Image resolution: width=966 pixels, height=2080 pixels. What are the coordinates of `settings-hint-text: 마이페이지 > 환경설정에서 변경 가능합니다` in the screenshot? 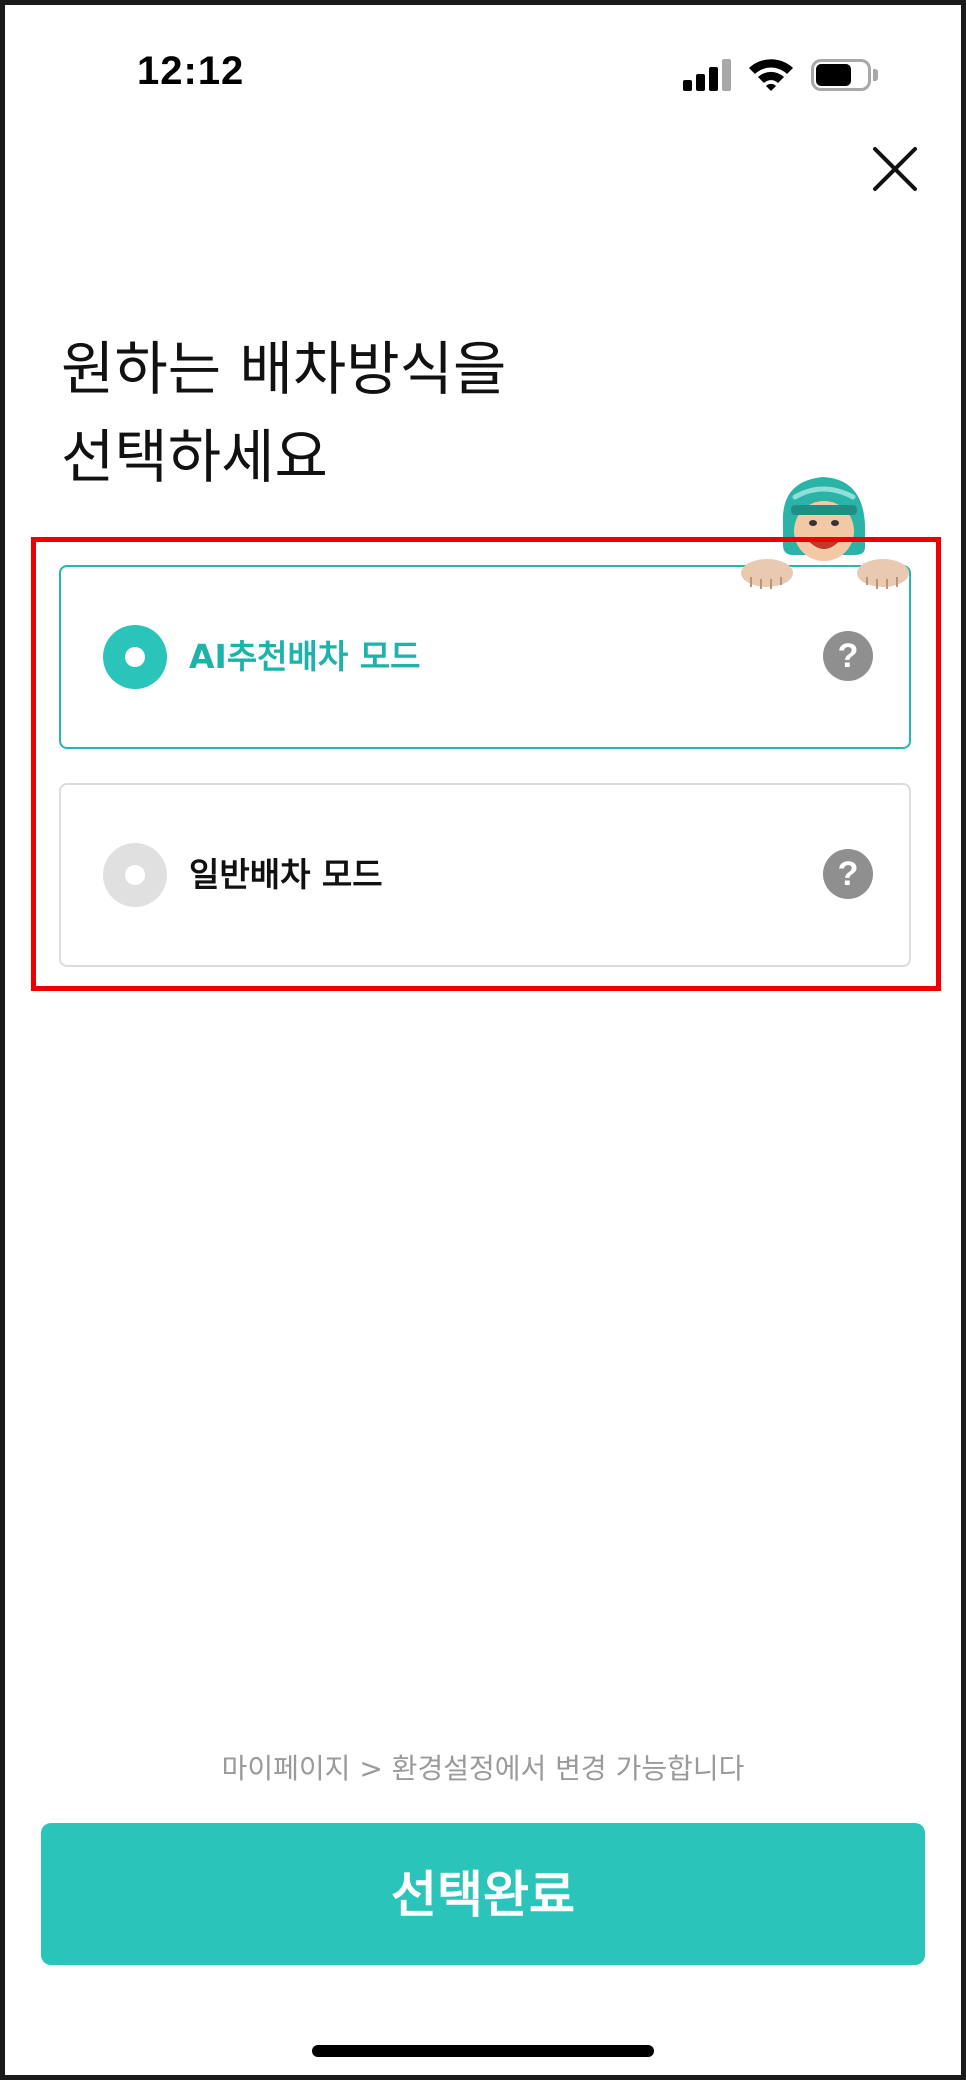 It's located at (483, 1768).